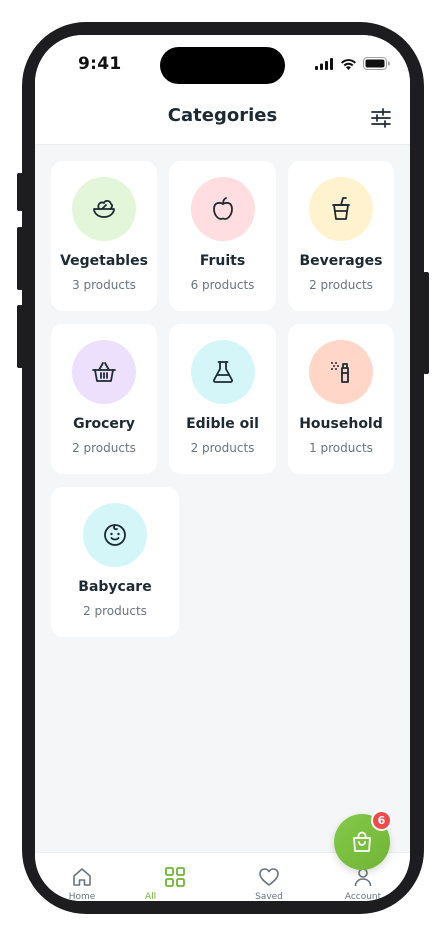  I want to click on category-card-beverages: Beverages 2 products, so click(341, 236).